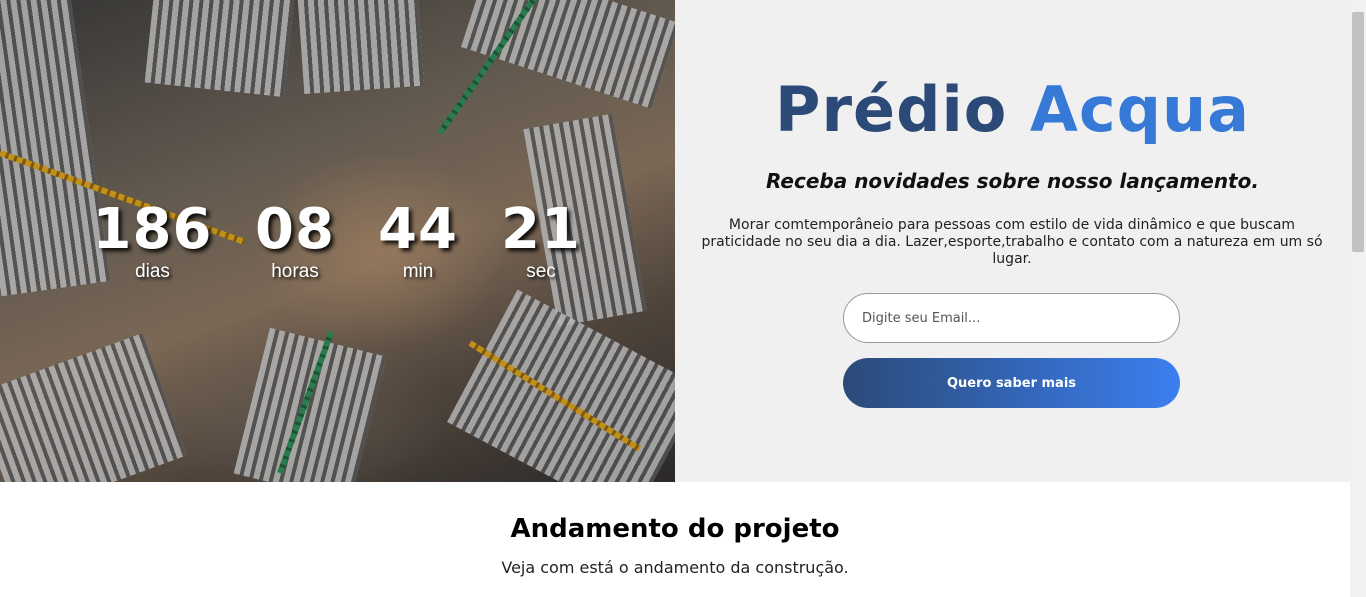 Image resolution: width=1366 pixels, height=597 pixels. What do you see at coordinates (541, 229) in the screenshot?
I see `seconds-value: 21` at bounding box center [541, 229].